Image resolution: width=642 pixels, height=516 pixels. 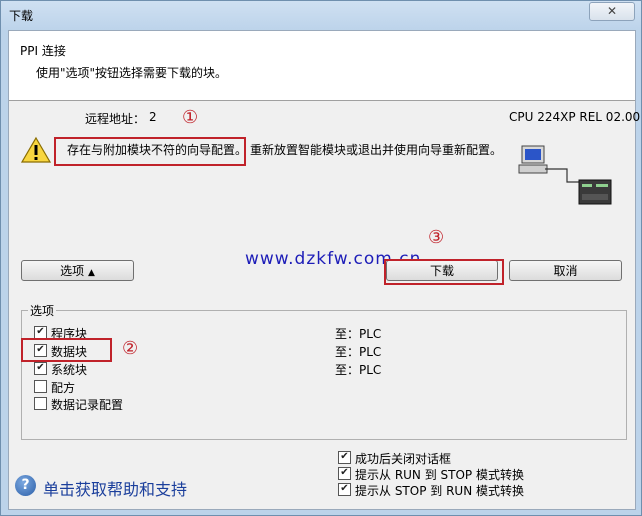 I want to click on checkbox-data-log-config, so click(x=40, y=403).